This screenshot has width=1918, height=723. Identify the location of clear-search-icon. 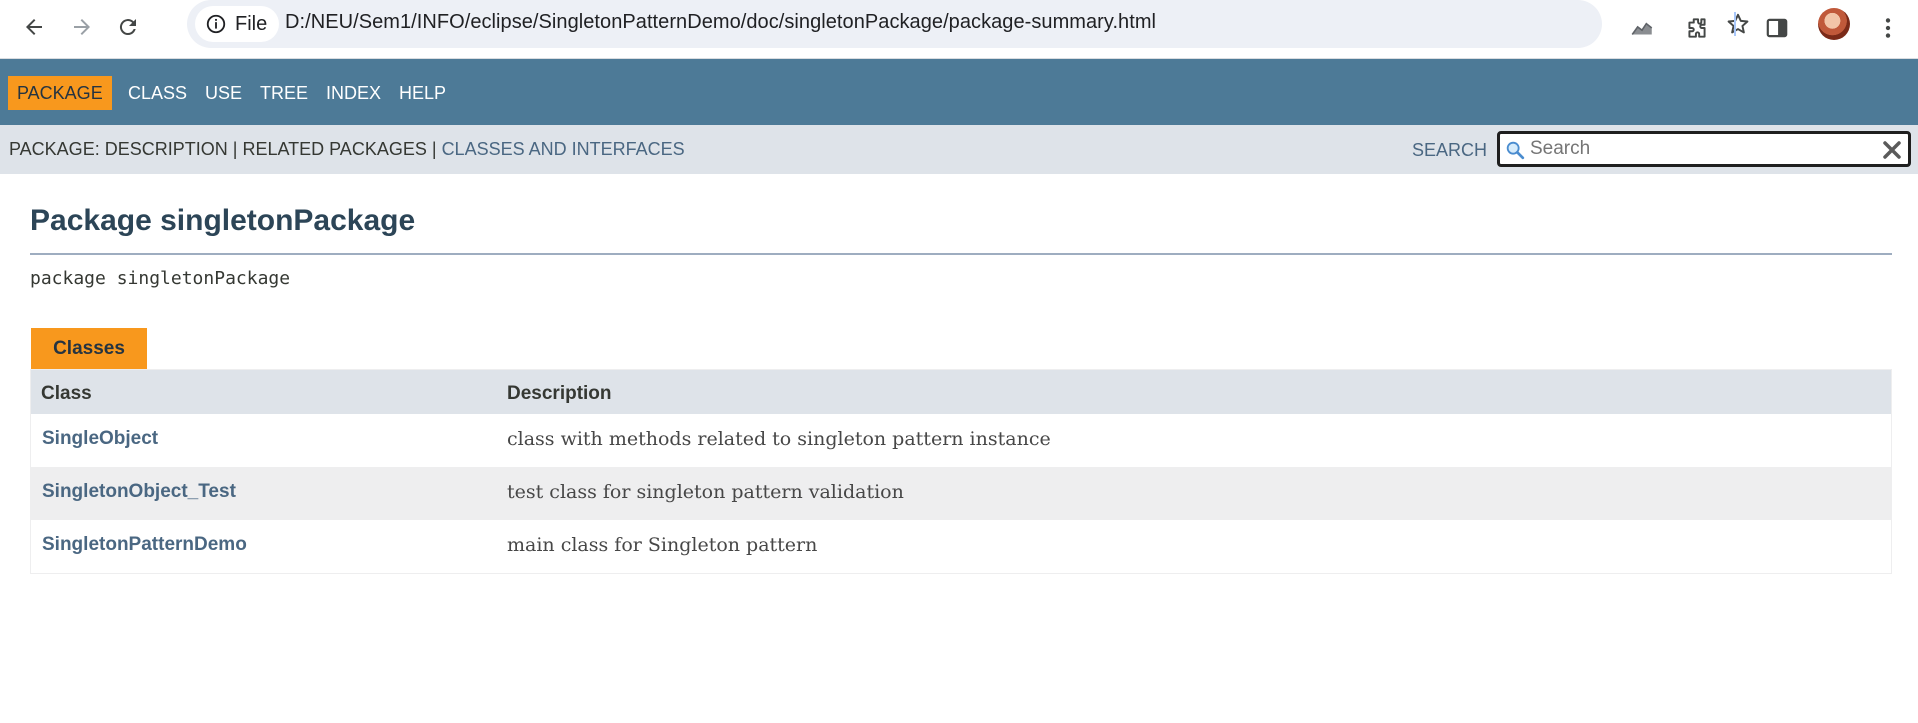
(1892, 150).